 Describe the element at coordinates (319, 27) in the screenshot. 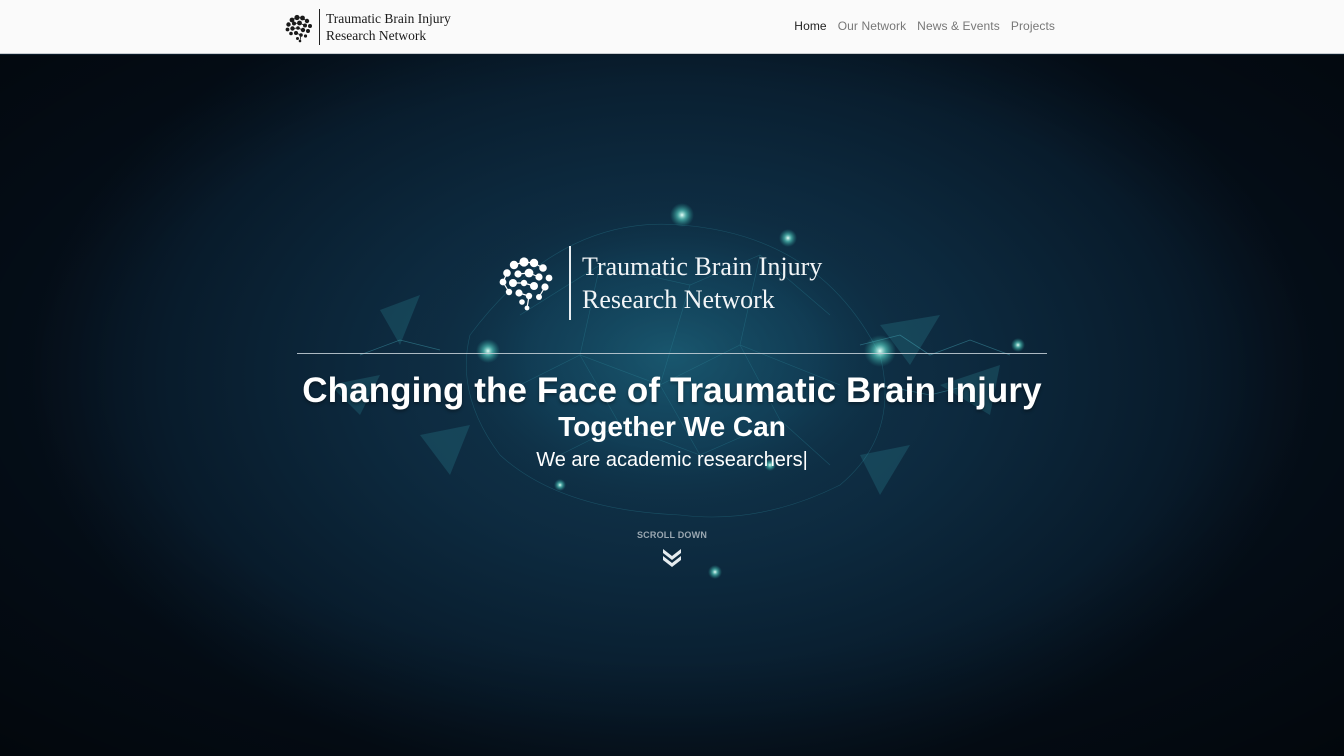

I see `brand-divider` at that location.